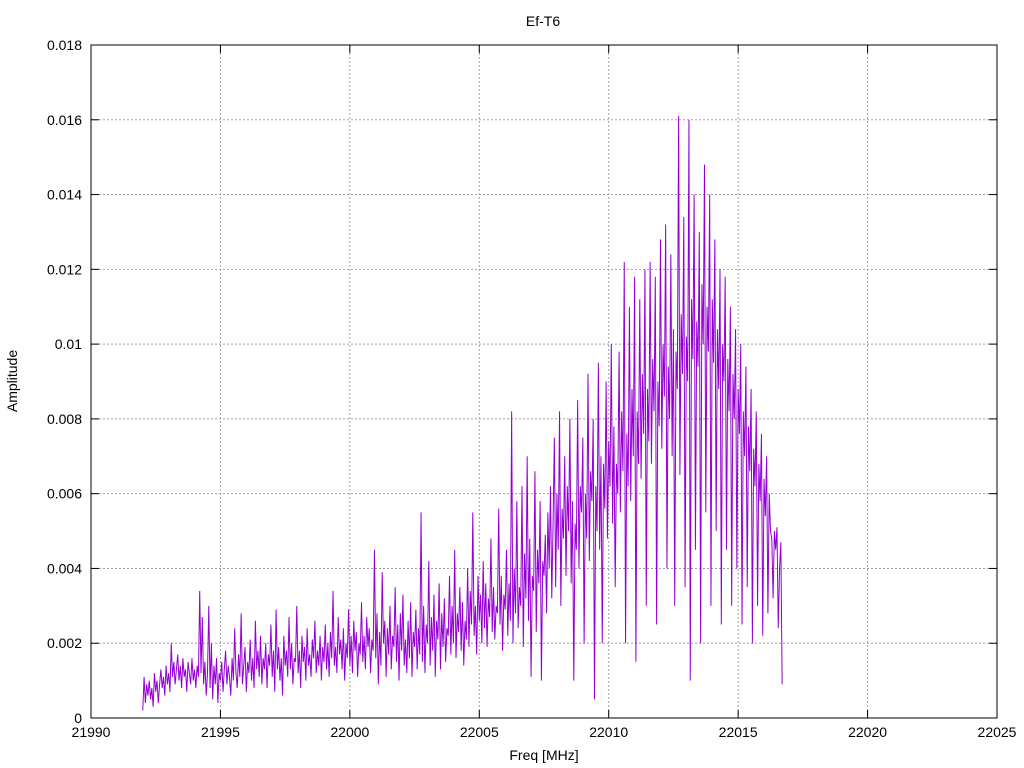  I want to click on x-tick-label: 22010, so click(608, 732).